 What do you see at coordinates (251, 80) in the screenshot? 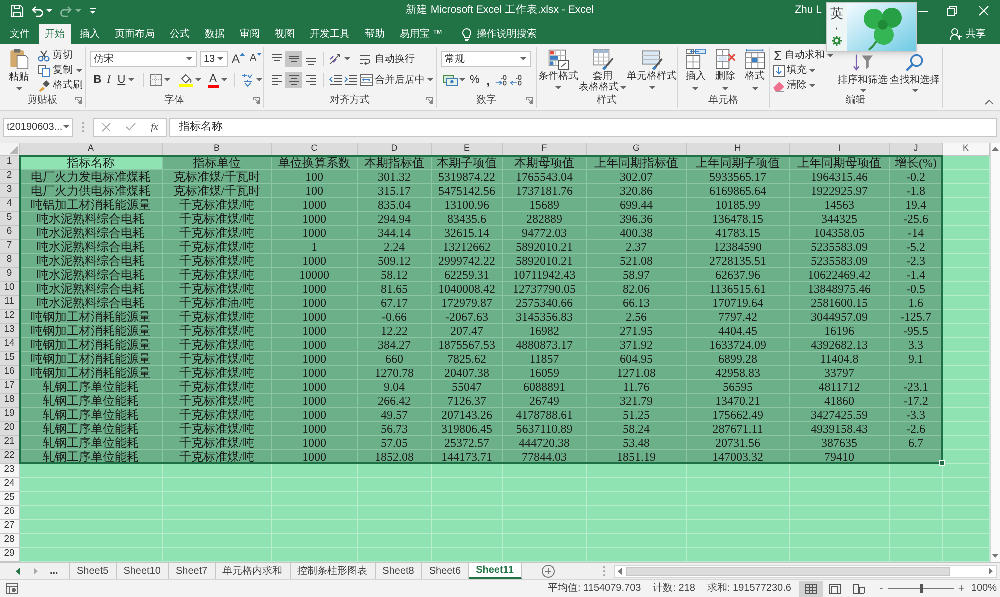
I see `phonetic-guide-button` at bounding box center [251, 80].